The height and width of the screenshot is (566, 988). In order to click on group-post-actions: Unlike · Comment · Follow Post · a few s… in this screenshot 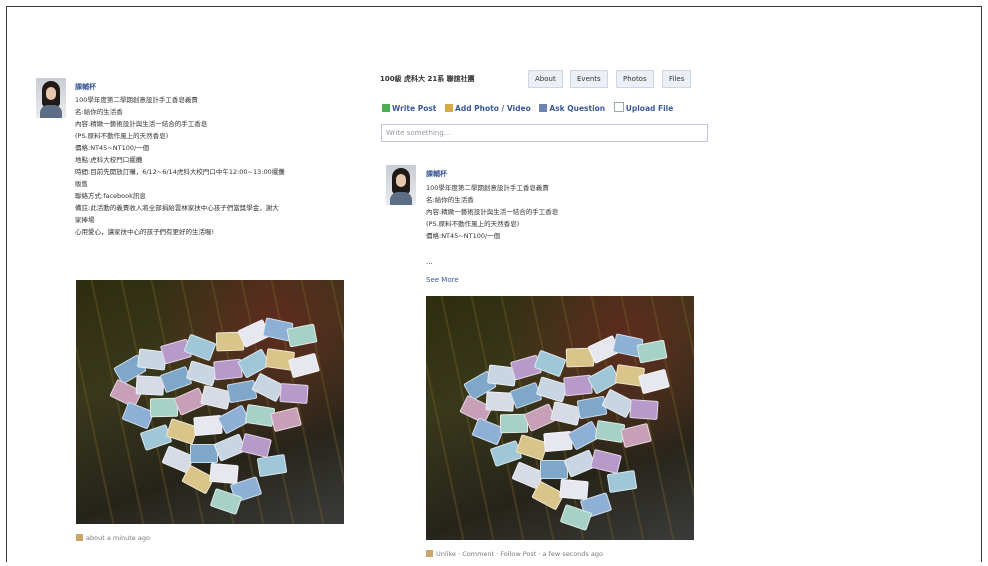, I will do `click(519, 554)`.